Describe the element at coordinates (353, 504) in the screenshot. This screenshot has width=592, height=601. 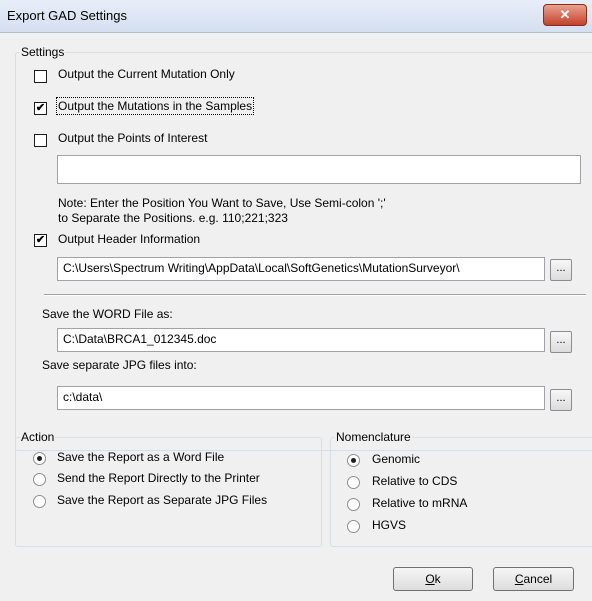
I see `nomenclature-radio-mrna` at that location.